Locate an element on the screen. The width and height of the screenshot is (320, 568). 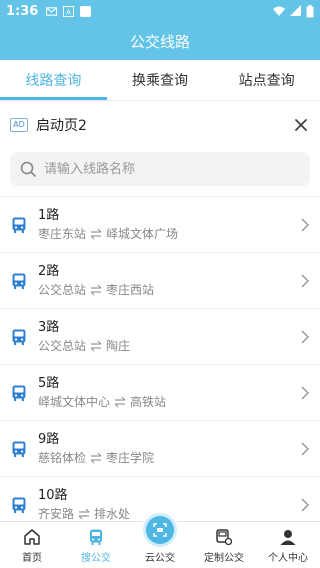
custom-bus-icon is located at coordinates (224, 537).